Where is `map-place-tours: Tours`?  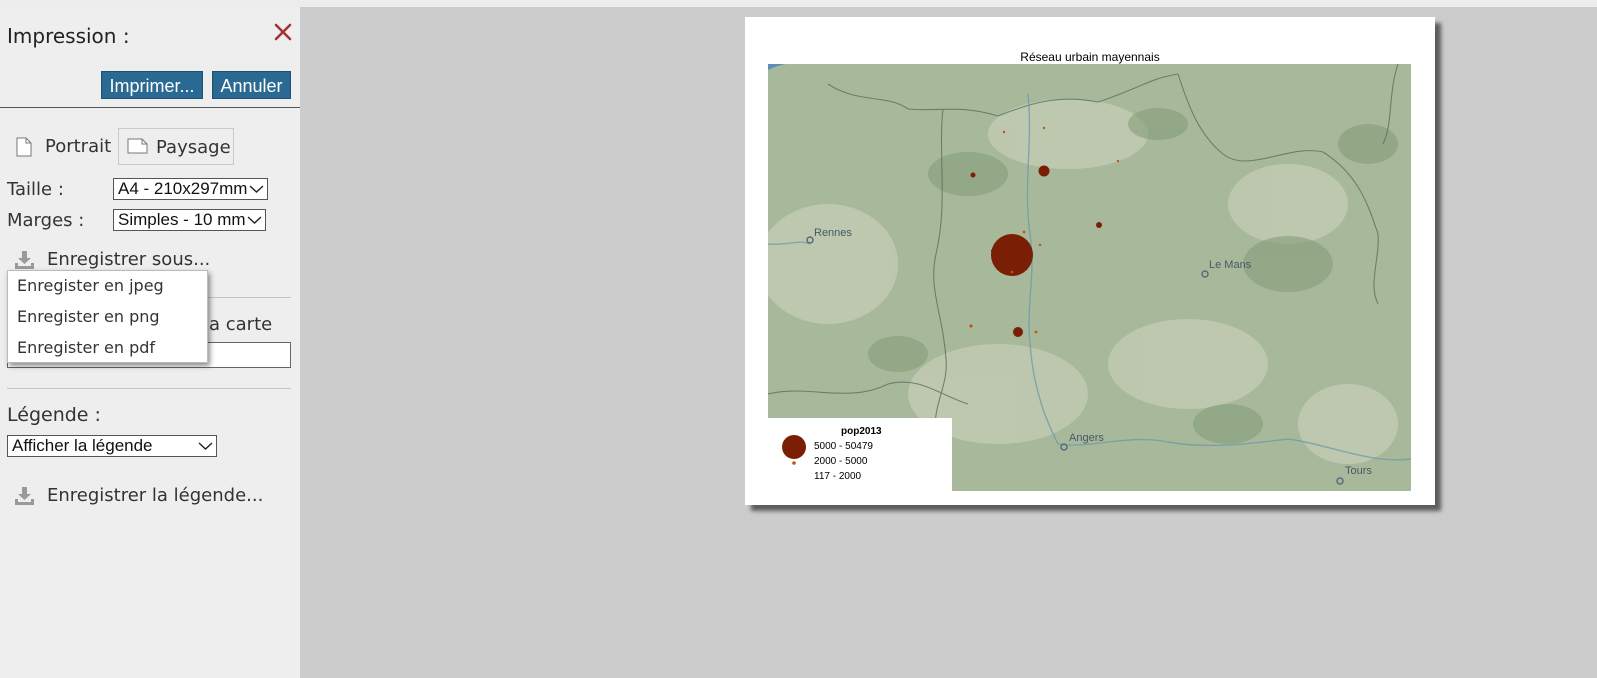
map-place-tours: Tours is located at coordinates (1358, 471).